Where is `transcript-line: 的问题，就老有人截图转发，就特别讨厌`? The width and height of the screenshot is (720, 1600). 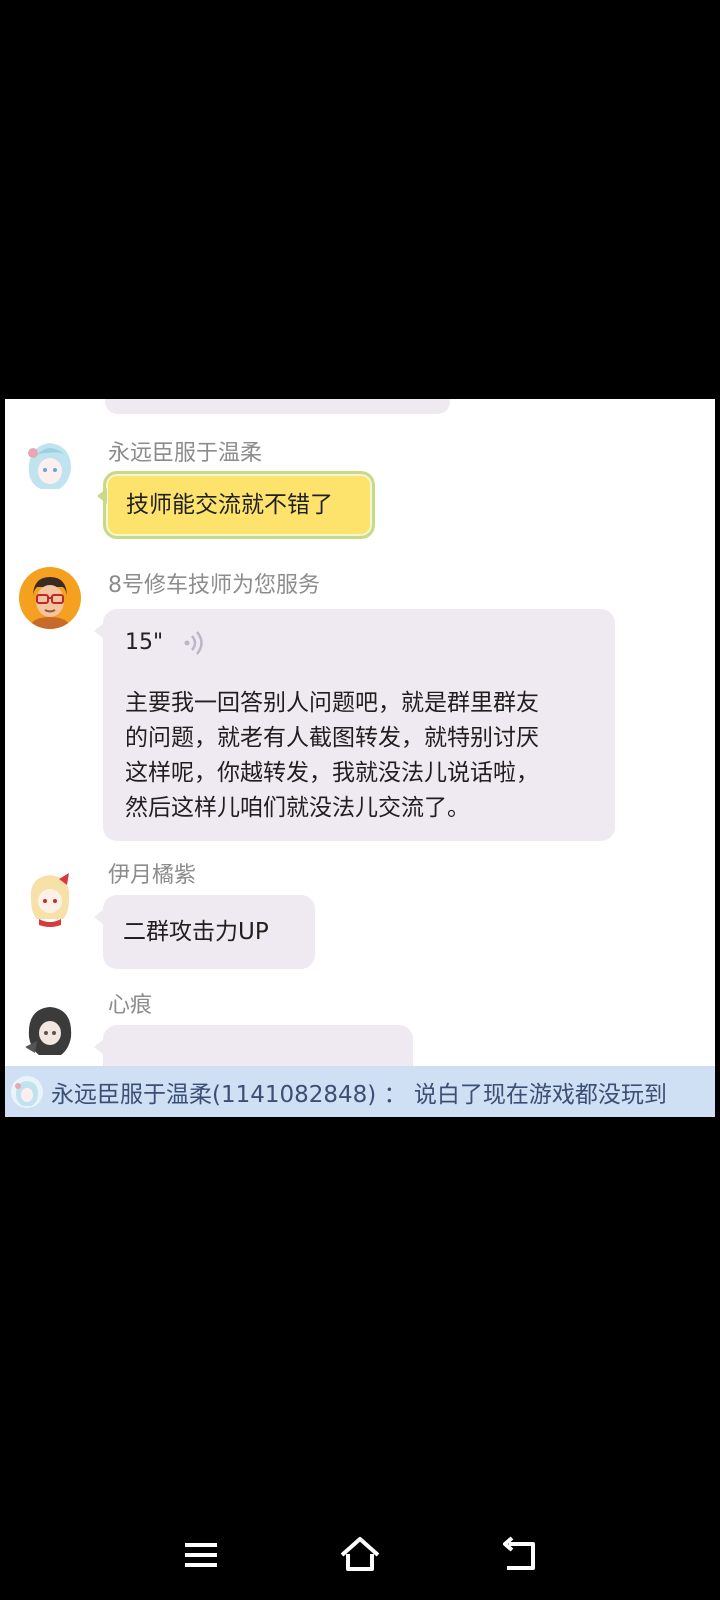 transcript-line: 的问题，就老有人截图转发，就特别讨厌 is located at coordinates (332, 738).